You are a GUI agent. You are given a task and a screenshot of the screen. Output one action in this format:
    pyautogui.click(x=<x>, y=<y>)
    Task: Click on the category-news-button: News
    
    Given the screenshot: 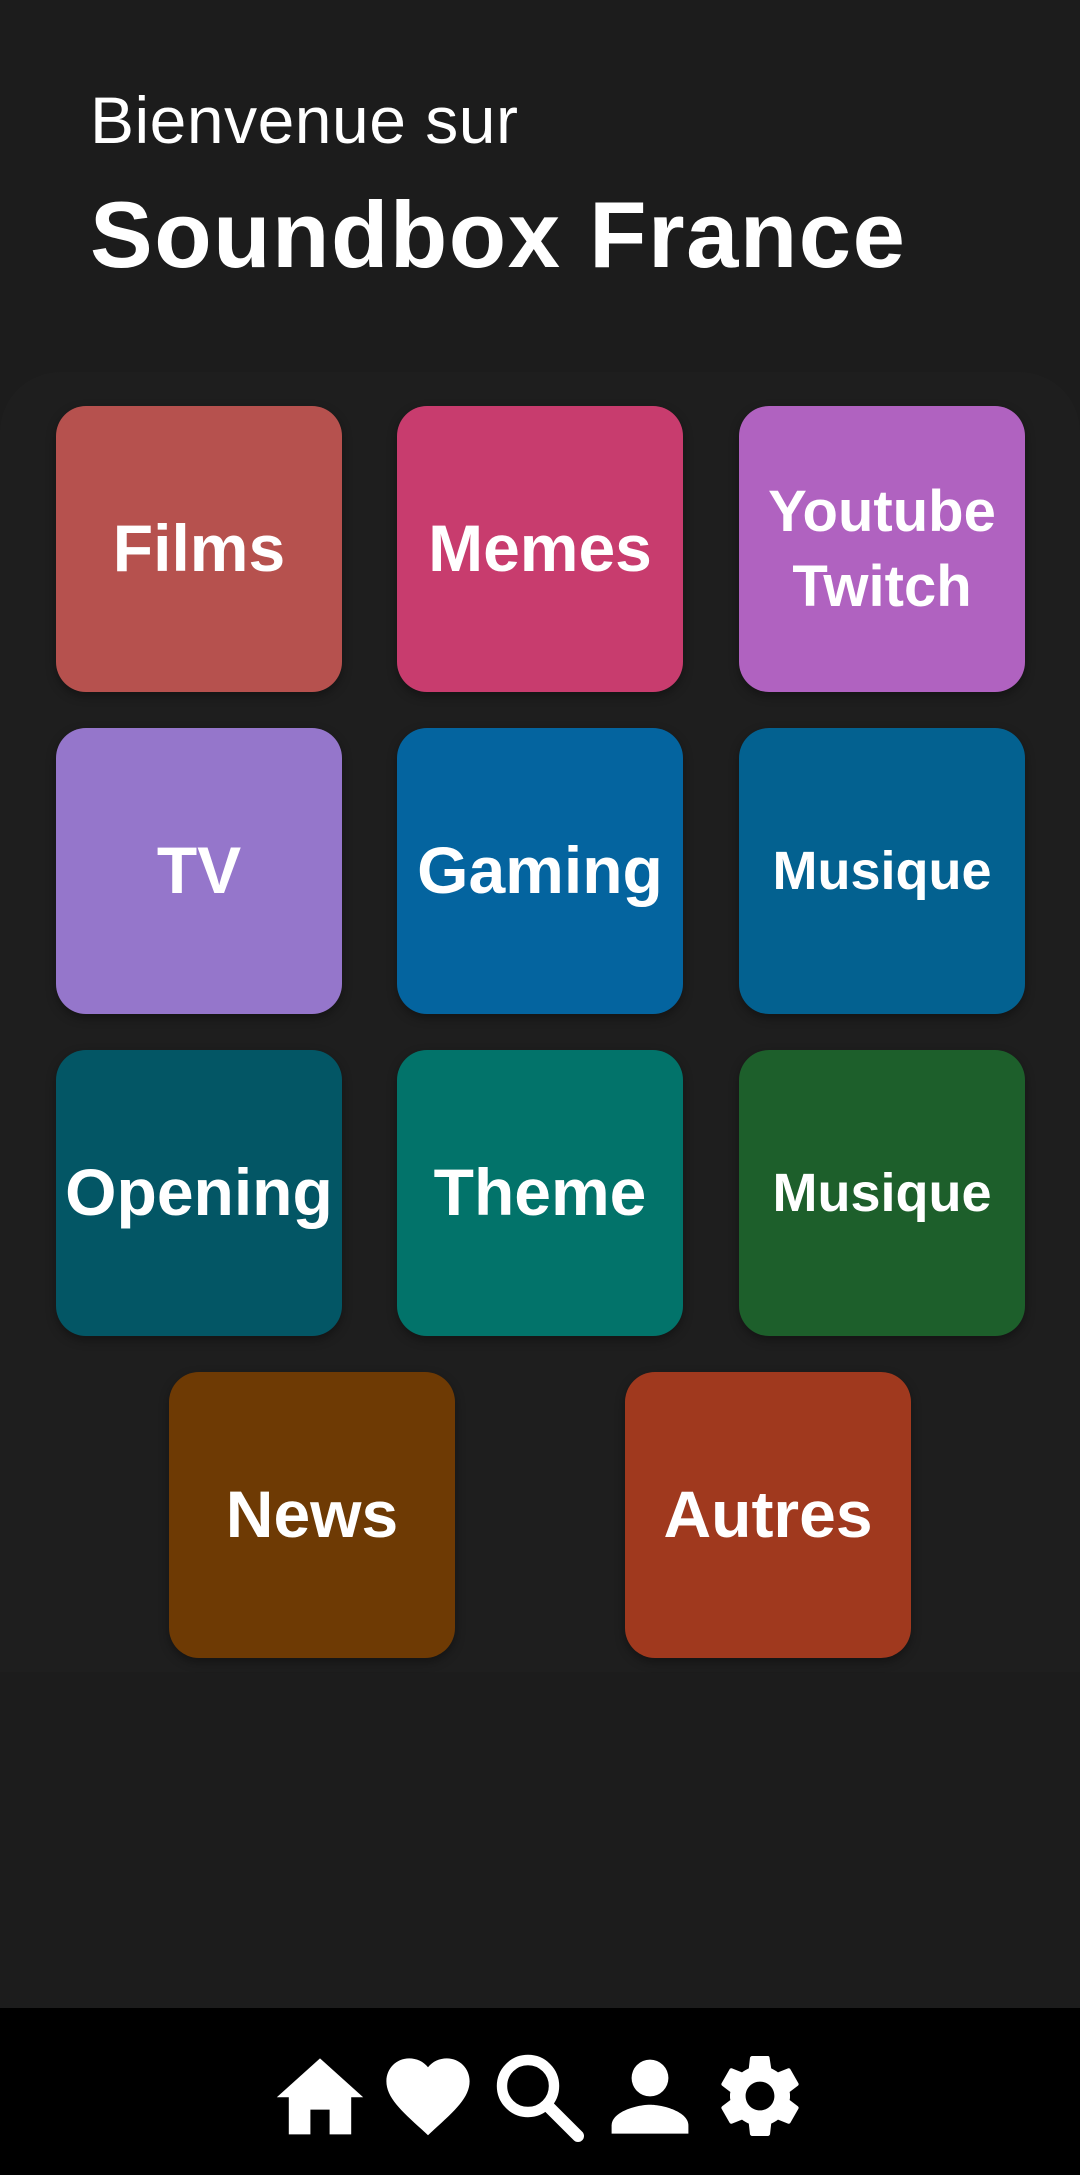 What is the action you would take?
    pyautogui.click(x=312, y=1515)
    